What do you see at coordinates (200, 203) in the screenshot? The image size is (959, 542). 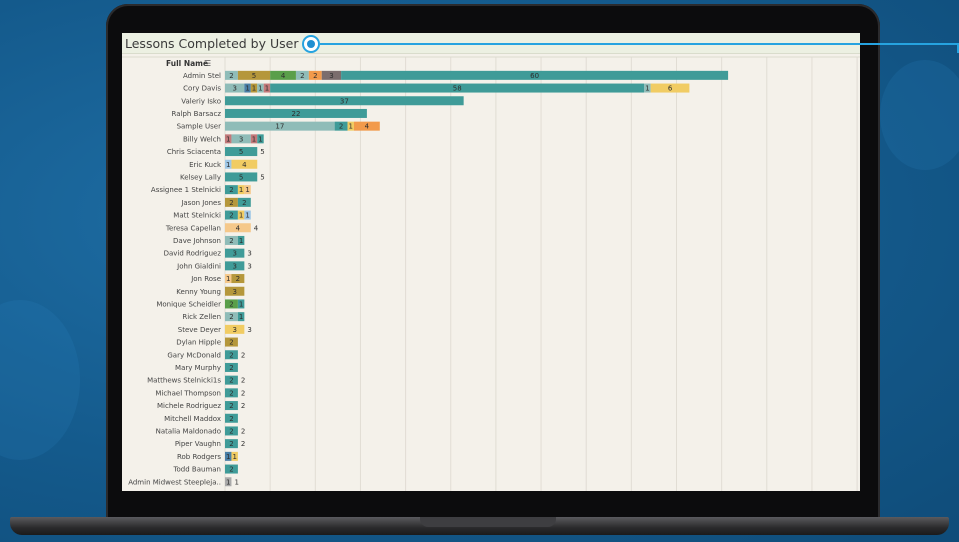 I see `row-label: Jason Jones` at bounding box center [200, 203].